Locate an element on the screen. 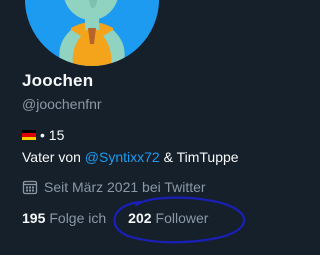 This screenshot has height=255, width=320. following-label: Folge ich is located at coordinates (78, 218).